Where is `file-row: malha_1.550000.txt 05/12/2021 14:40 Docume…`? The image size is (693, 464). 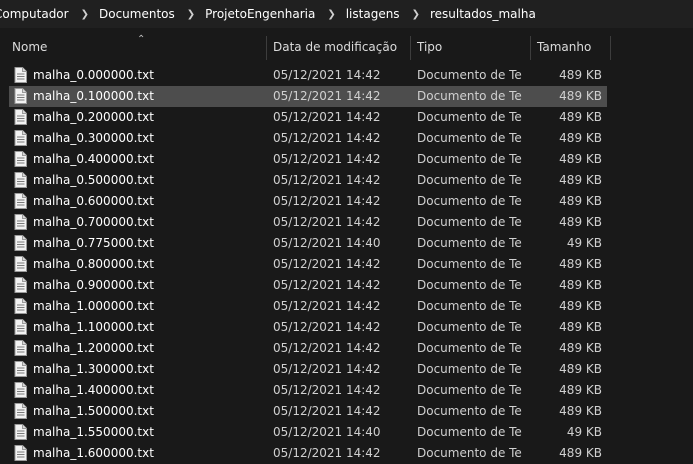
file-row: malha_1.550000.txt 05/12/2021 14:40 Docume… is located at coordinates (308, 432).